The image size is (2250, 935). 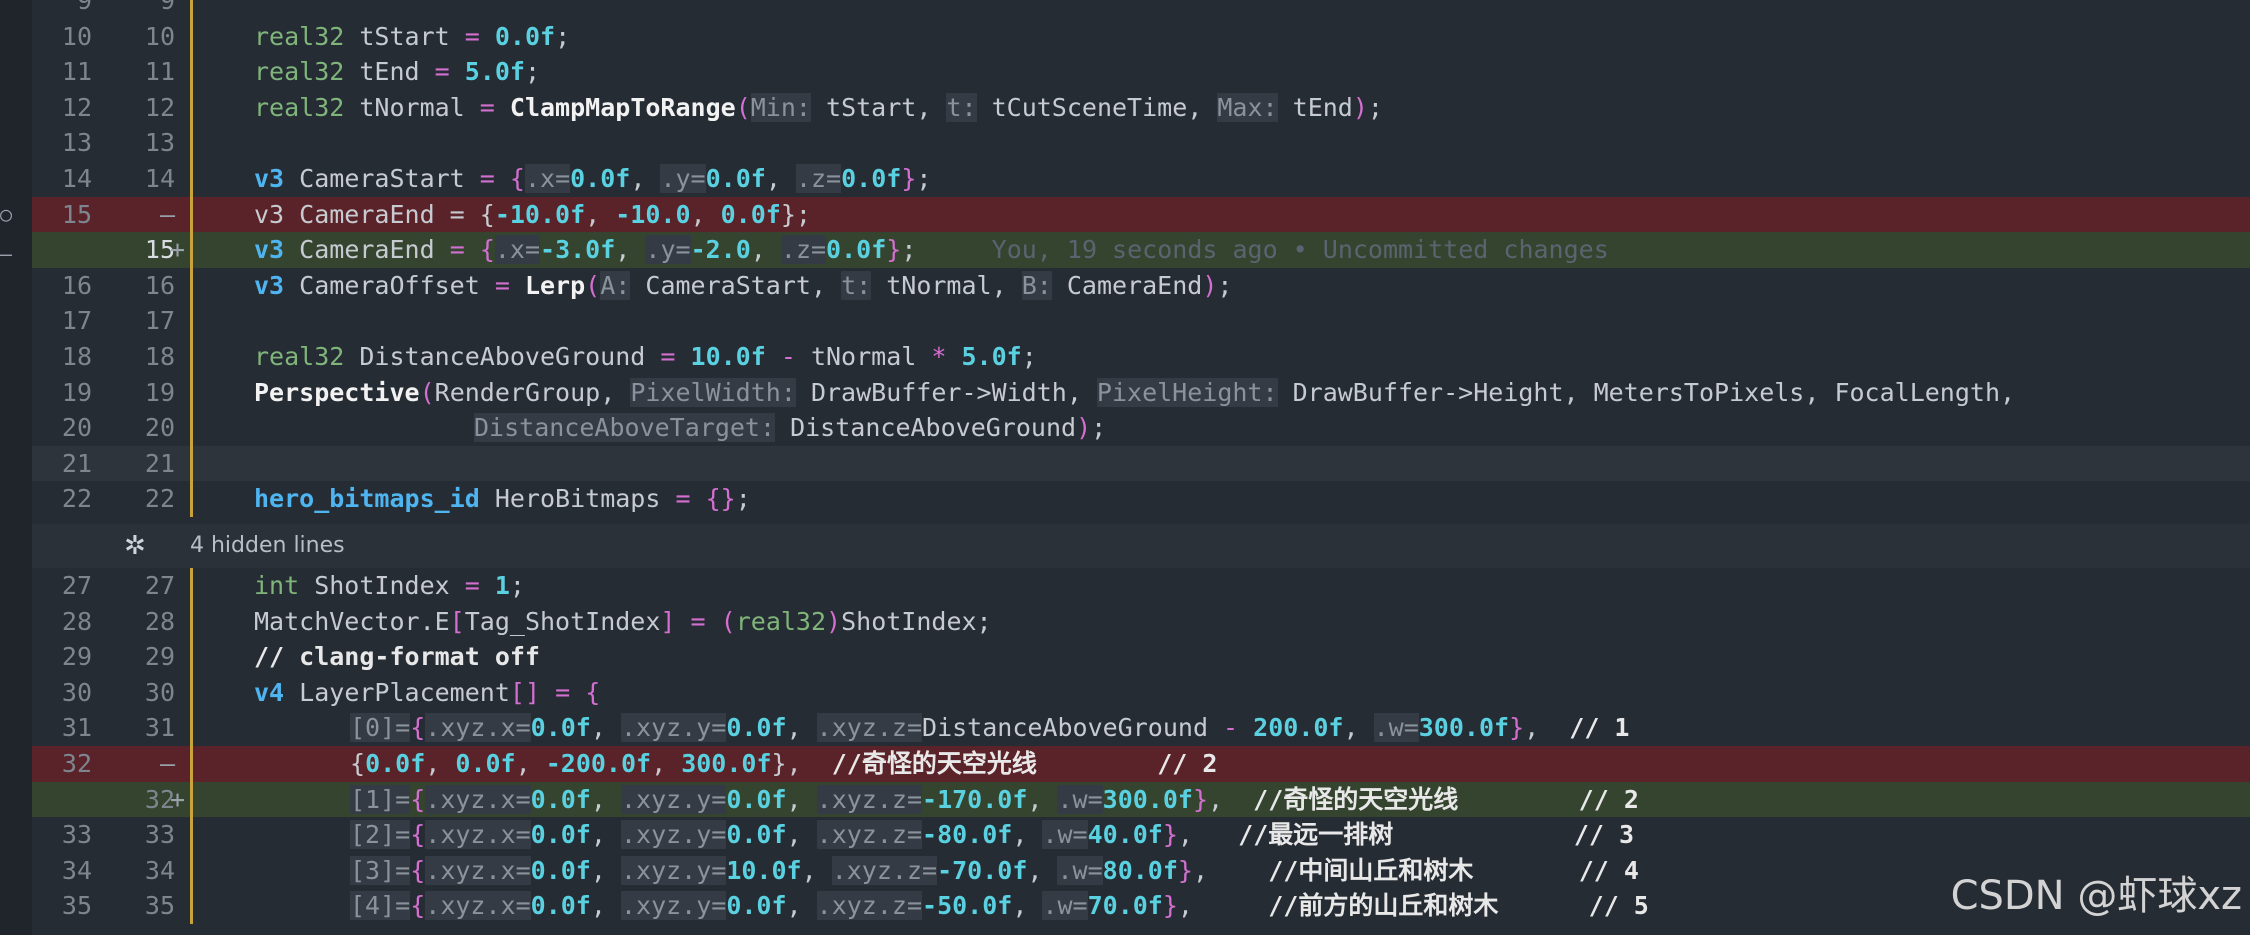 What do you see at coordinates (76, 428) in the screenshot?
I see `old-line-number: 20` at bounding box center [76, 428].